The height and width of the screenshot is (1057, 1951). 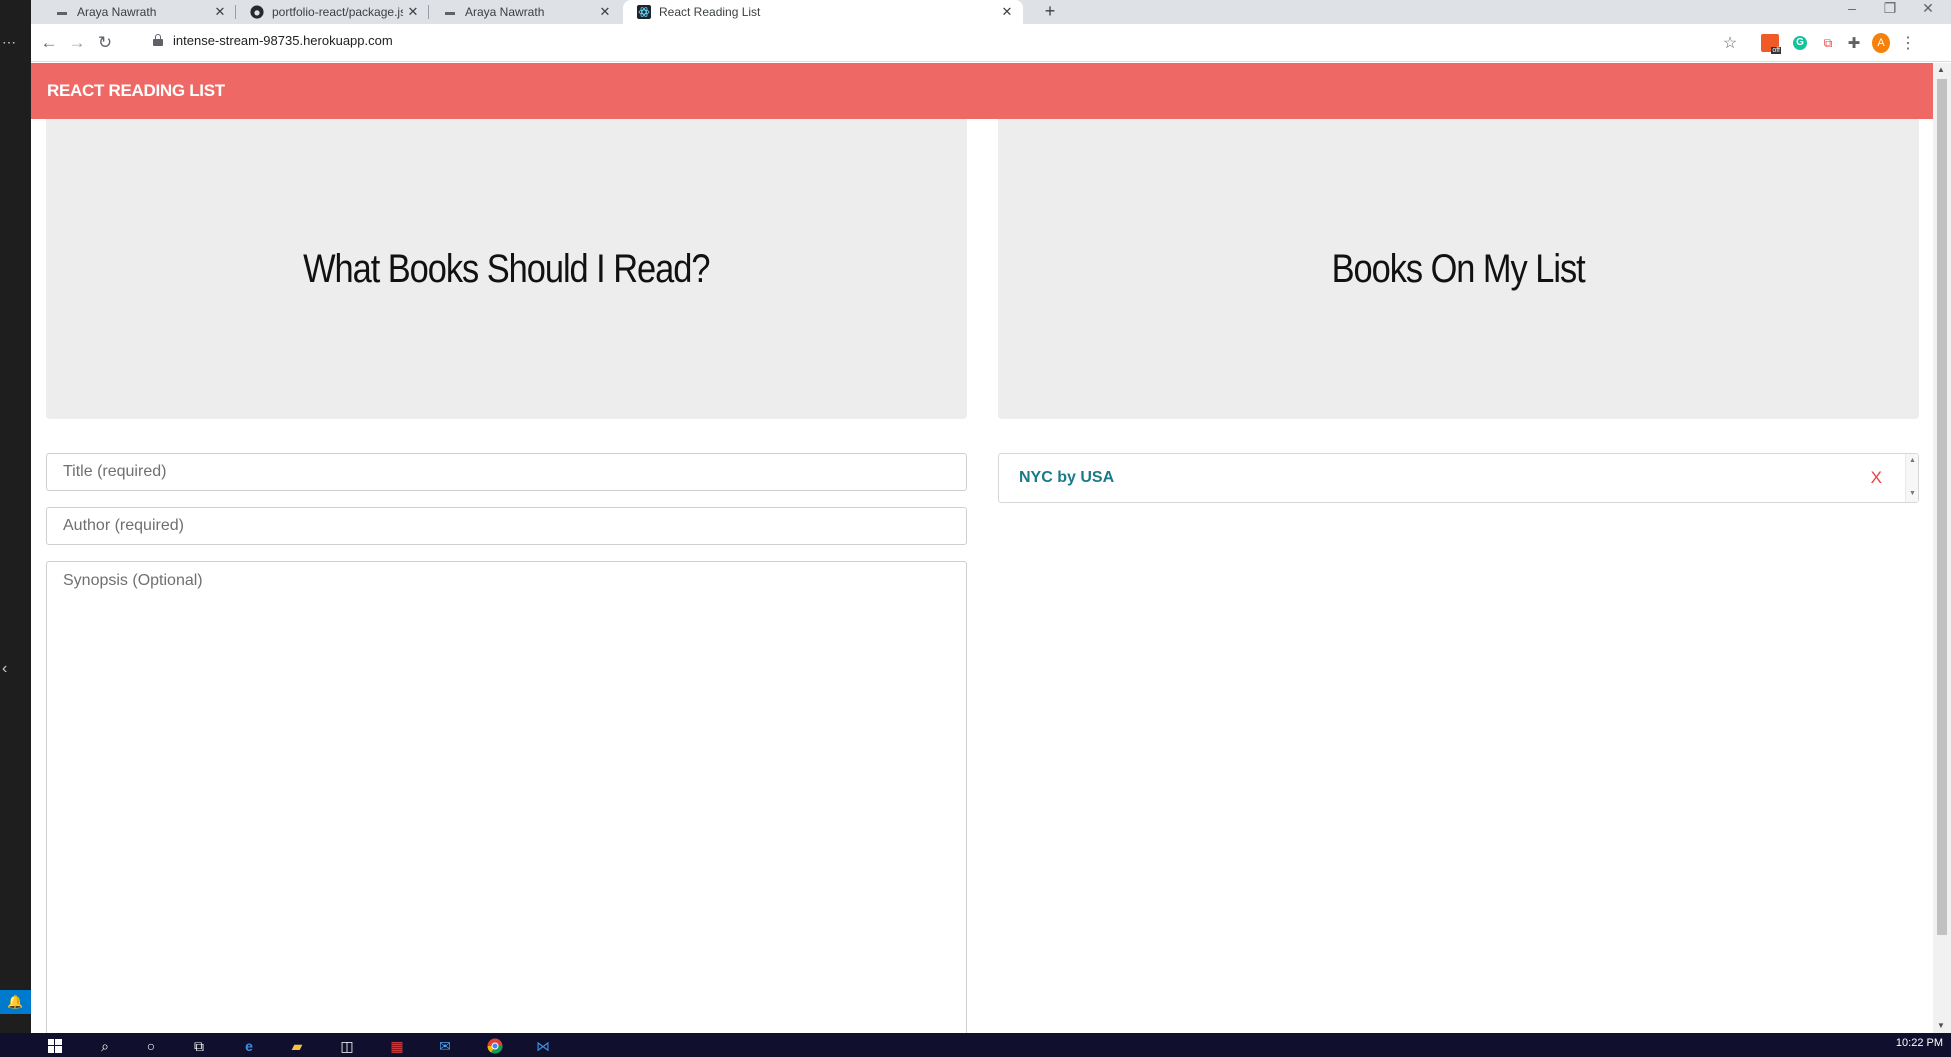 What do you see at coordinates (1771, 44) in the screenshot?
I see `extension-off-icon: off` at bounding box center [1771, 44].